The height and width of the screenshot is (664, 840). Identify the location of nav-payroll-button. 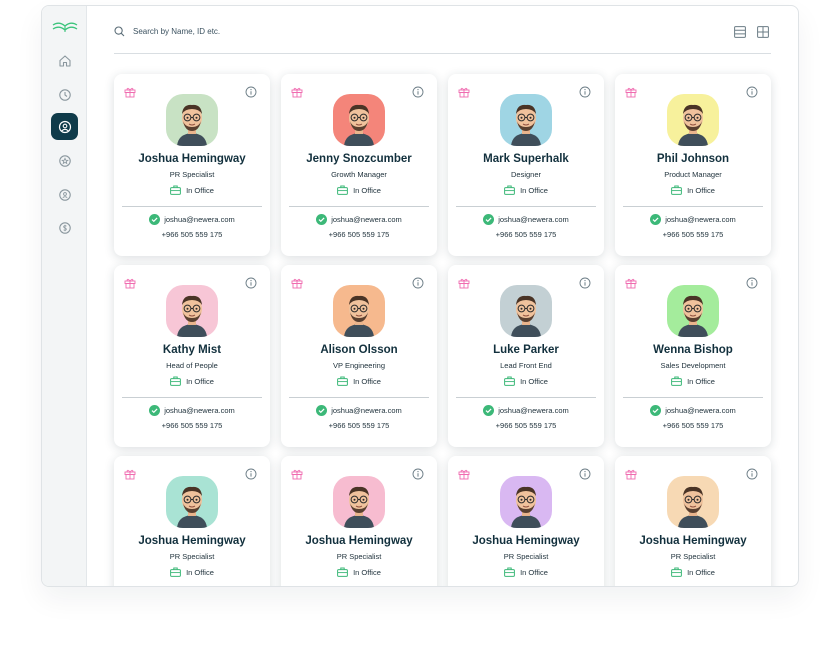
(64, 227).